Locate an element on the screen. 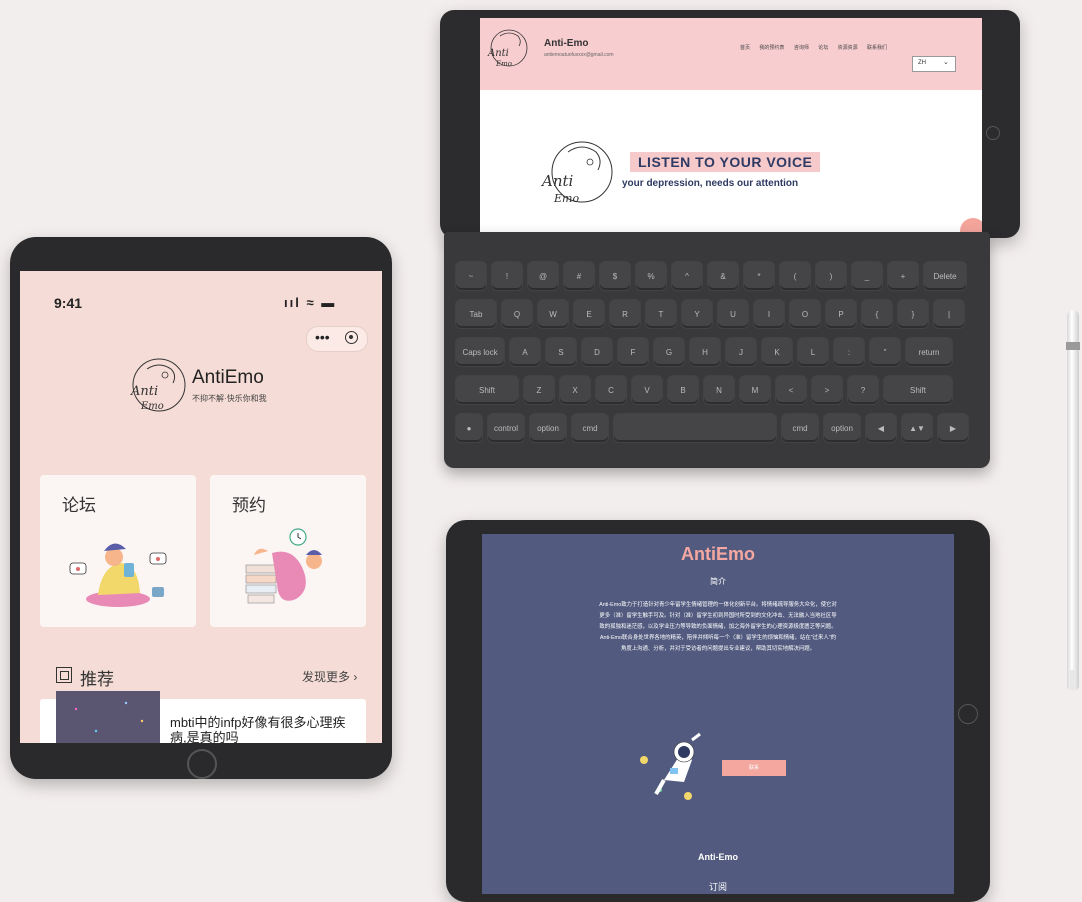  capsule-menu: ••• is located at coordinates (337, 339).